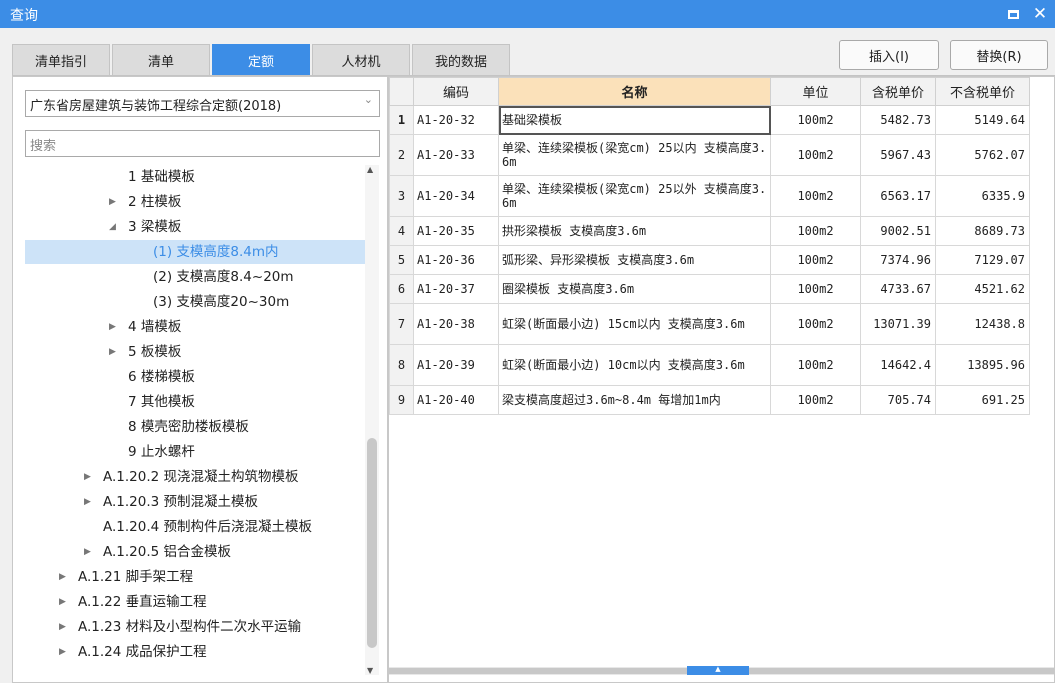 The image size is (1055, 683). Describe the element at coordinates (1040, 14) in the screenshot. I see `close-button: ✕` at that location.